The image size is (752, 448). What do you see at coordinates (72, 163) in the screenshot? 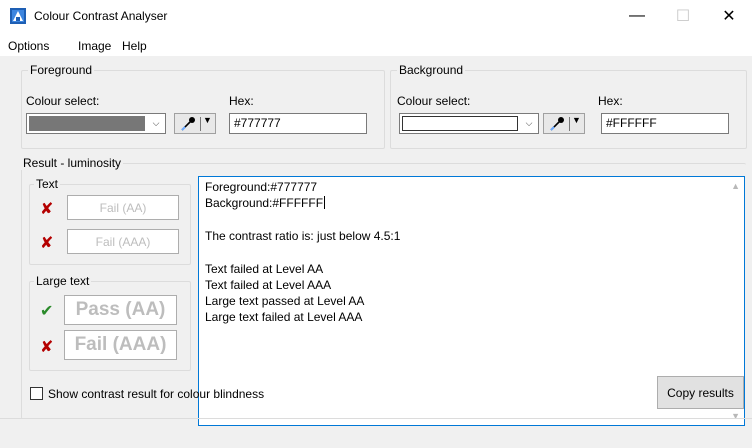
I see `result-group-label: Result - luminosity` at bounding box center [72, 163].